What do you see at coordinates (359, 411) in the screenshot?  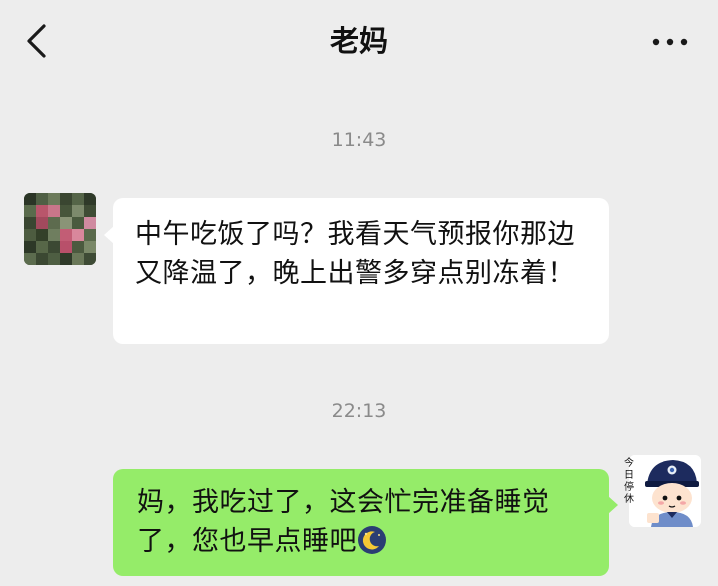 I see `message-timestamp: 22:13` at bounding box center [359, 411].